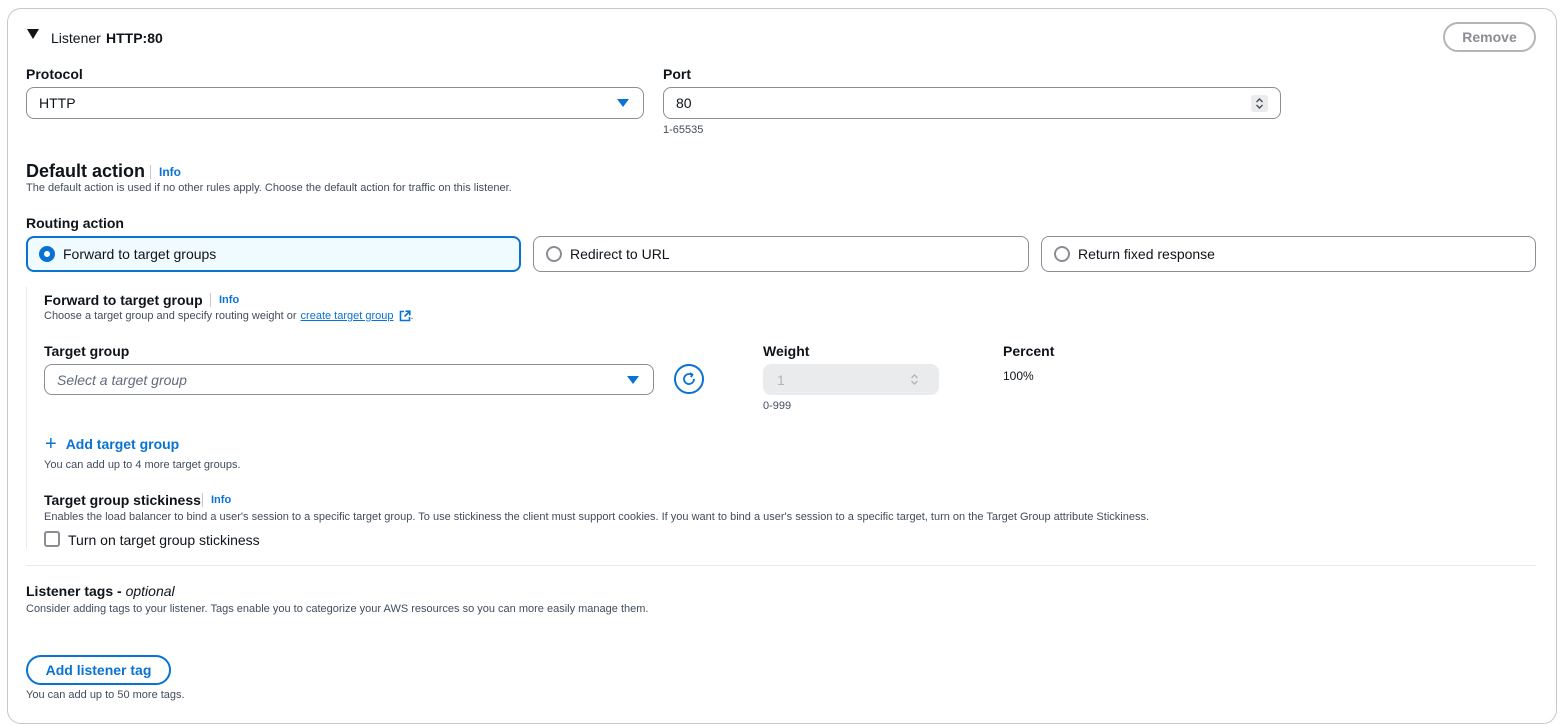 The width and height of the screenshot is (1563, 727). I want to click on weight-hint: 0-999, so click(777, 406).